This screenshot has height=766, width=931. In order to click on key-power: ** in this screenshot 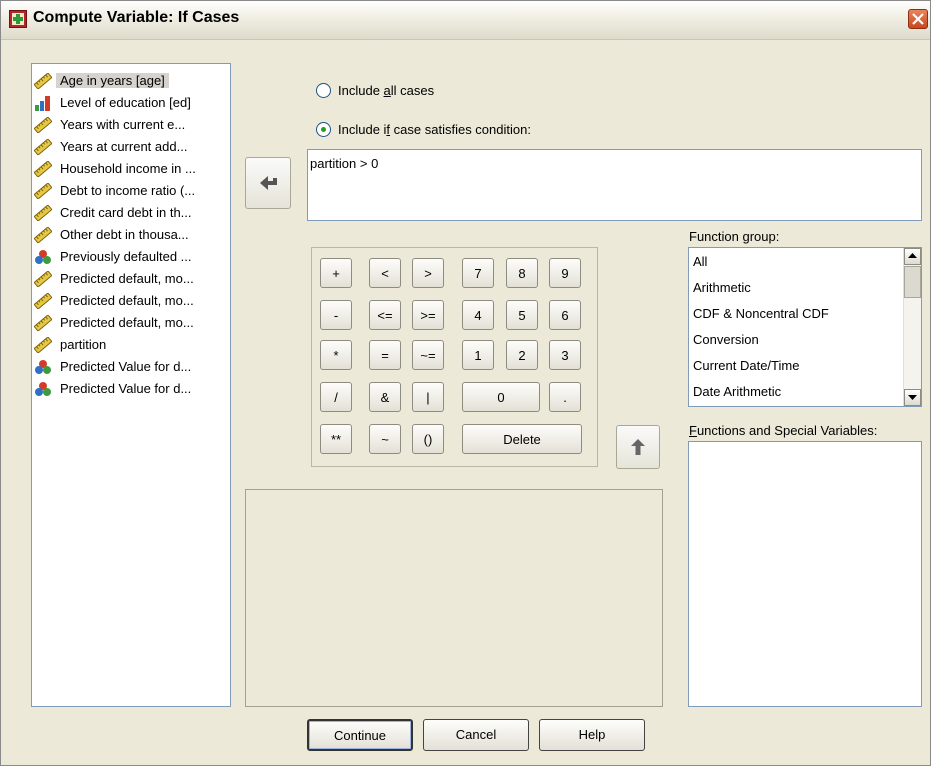, I will do `click(336, 439)`.